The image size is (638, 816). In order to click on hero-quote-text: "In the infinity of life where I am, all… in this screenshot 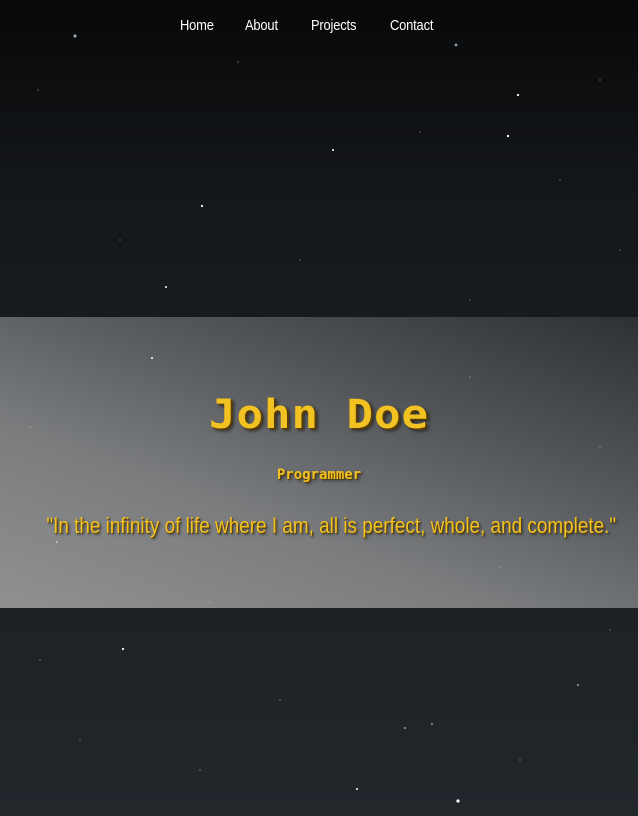, I will do `click(331, 525)`.